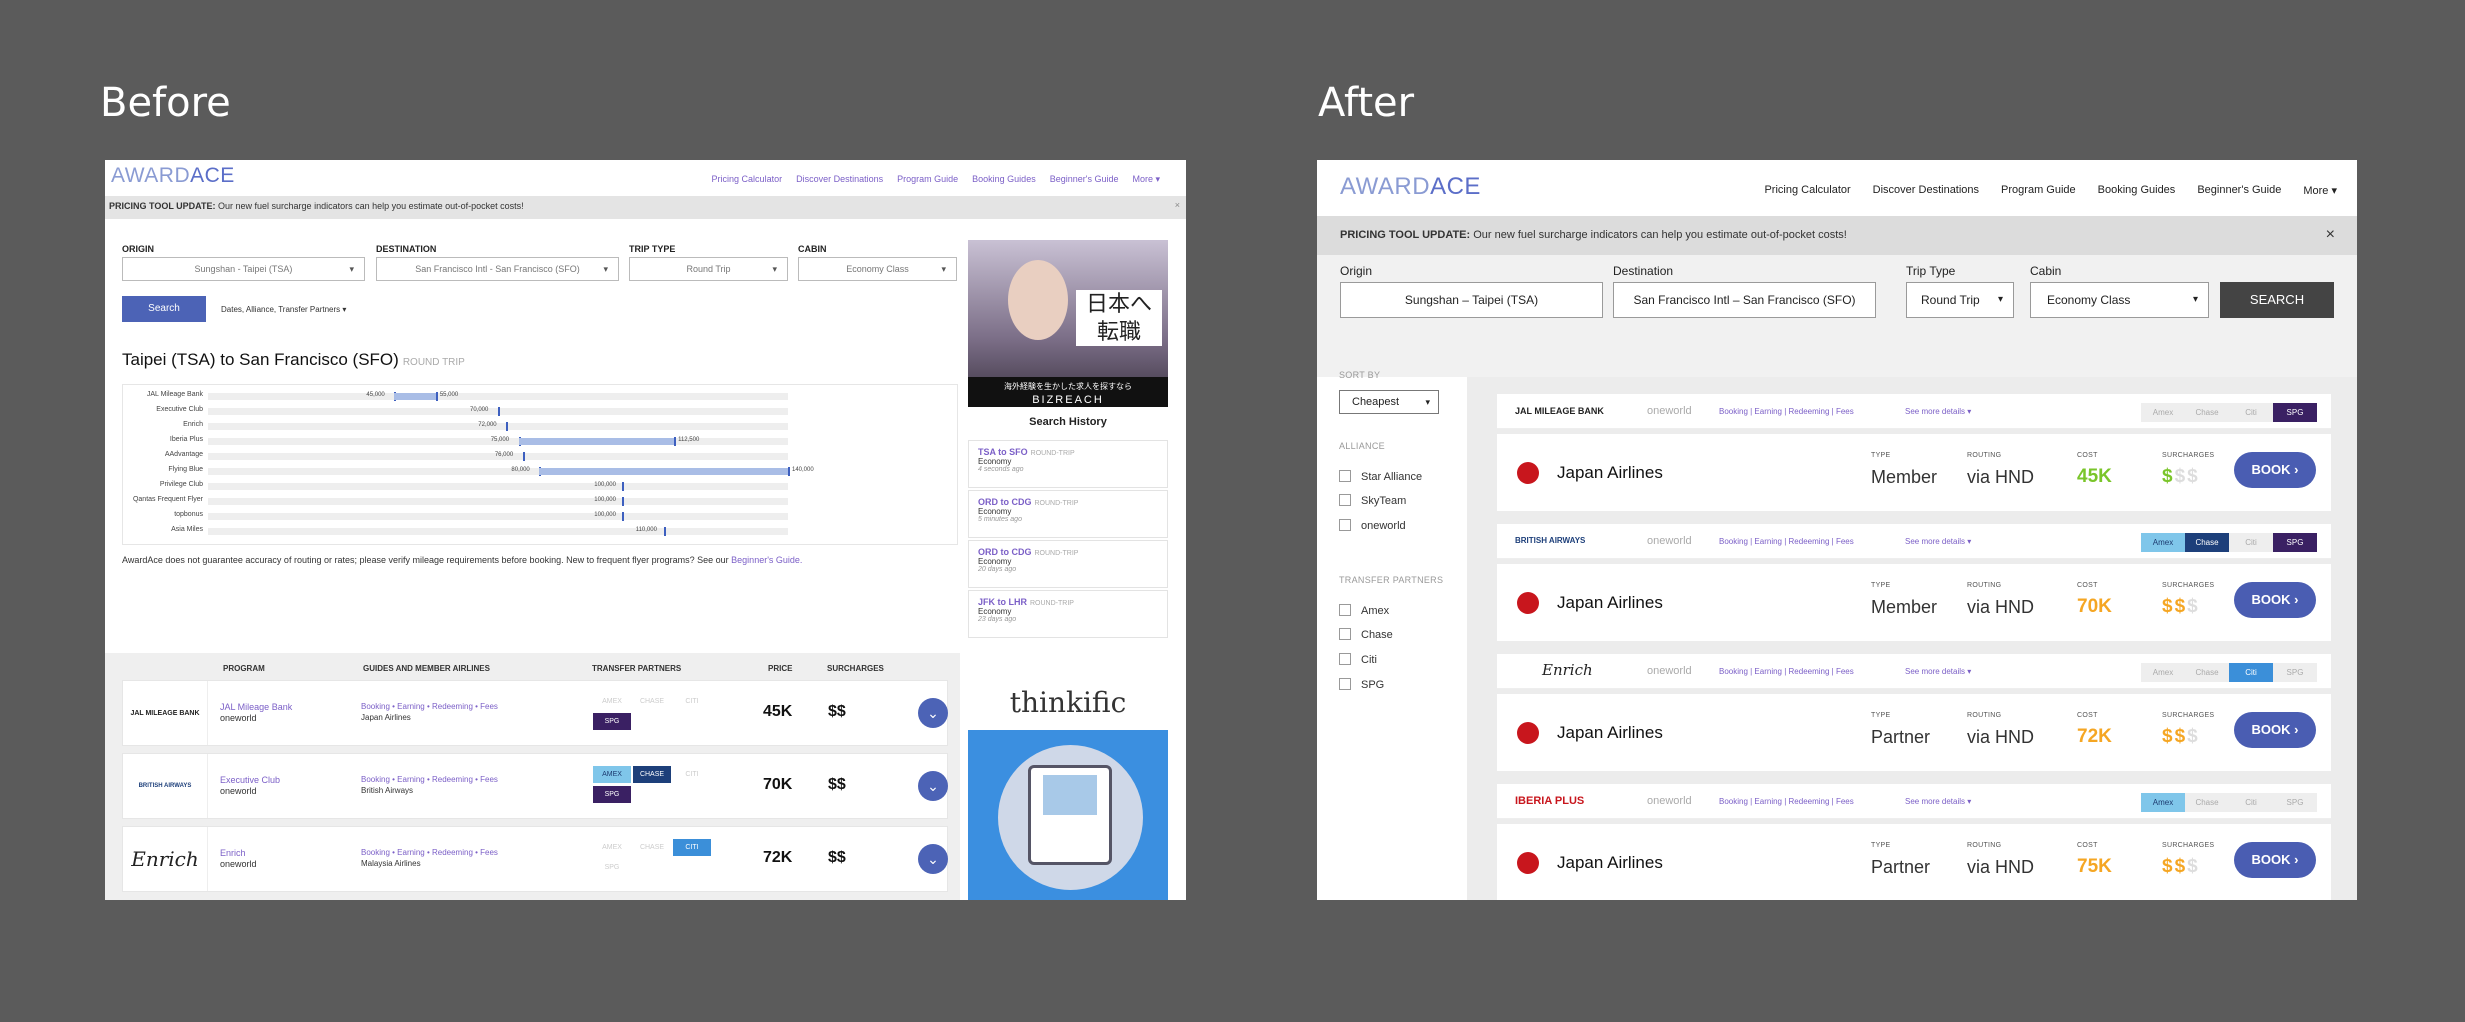 The height and width of the screenshot is (1022, 2465). I want to click on chart-bar-track: 100,000, so click(498, 486).